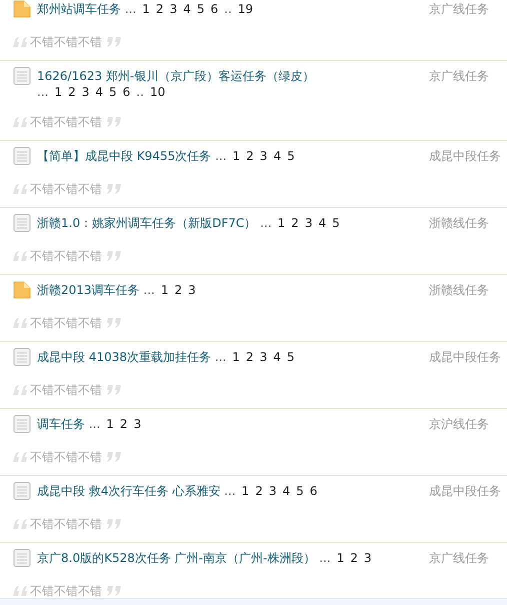 This screenshot has width=507, height=605. What do you see at coordinates (22, 290) in the screenshot?
I see `folder-icon` at bounding box center [22, 290].